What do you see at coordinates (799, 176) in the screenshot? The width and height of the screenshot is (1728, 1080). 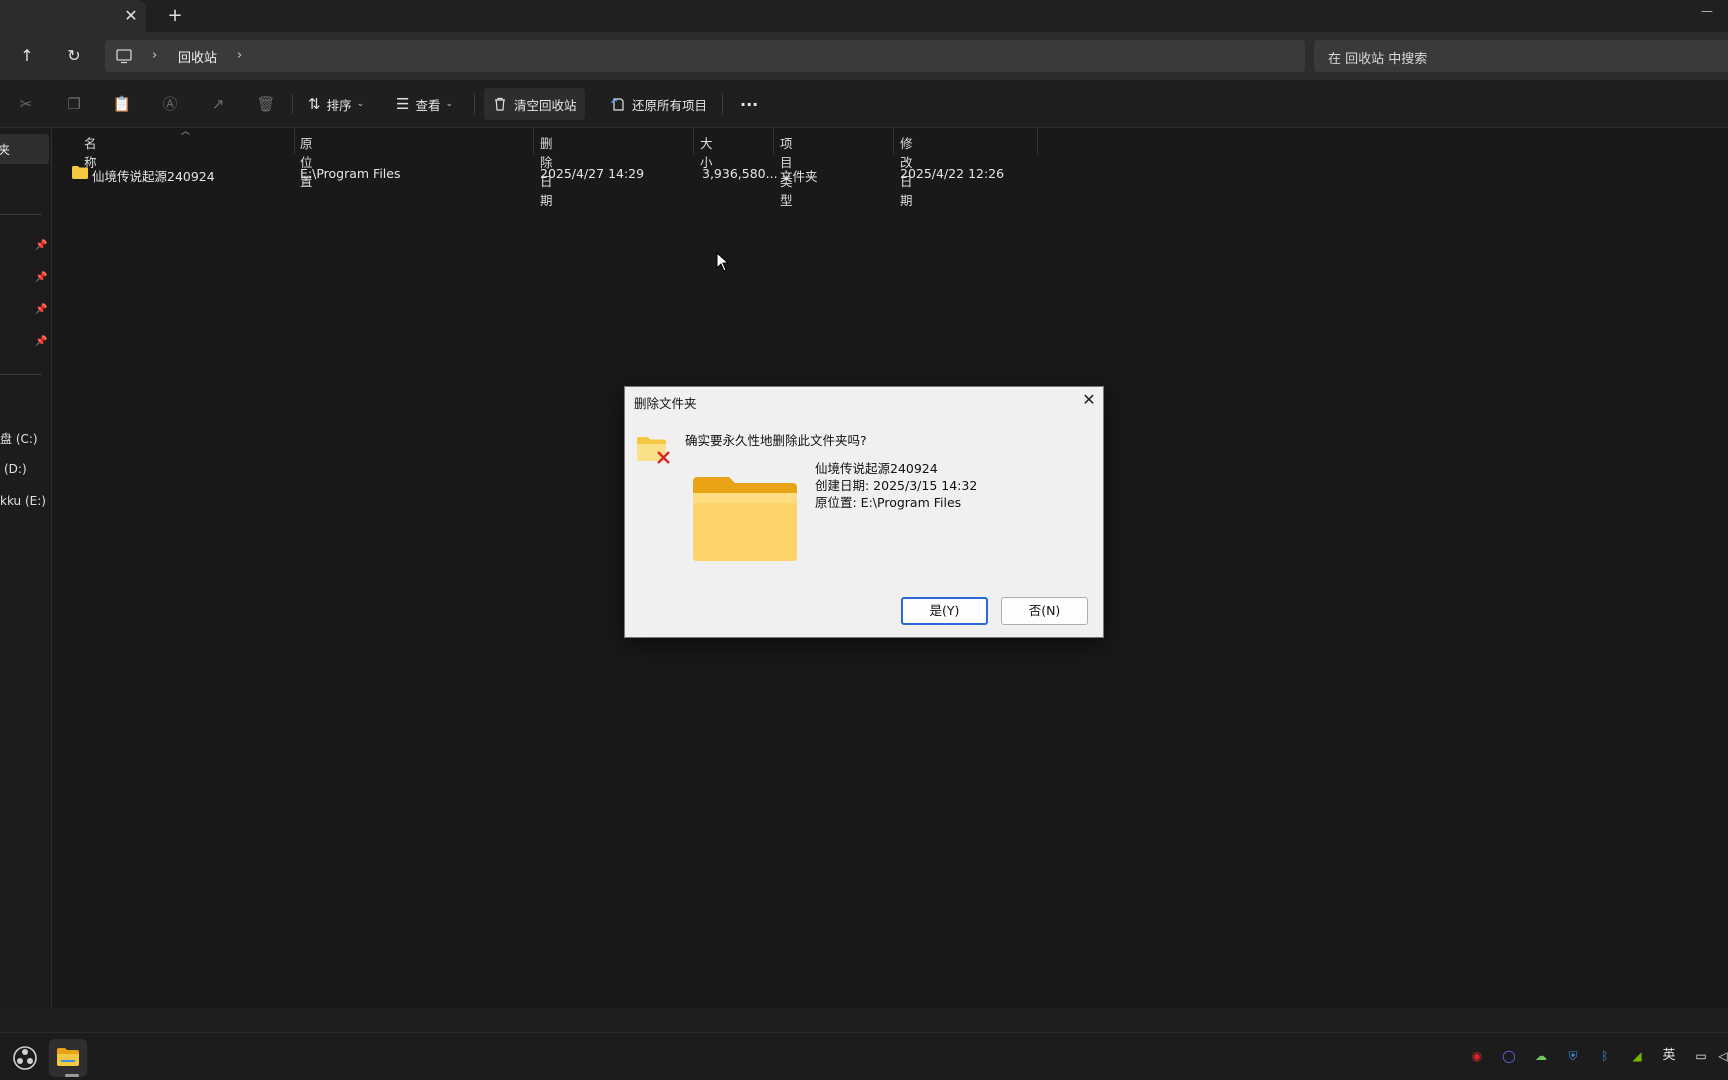 I see `file-type: 文件夹` at bounding box center [799, 176].